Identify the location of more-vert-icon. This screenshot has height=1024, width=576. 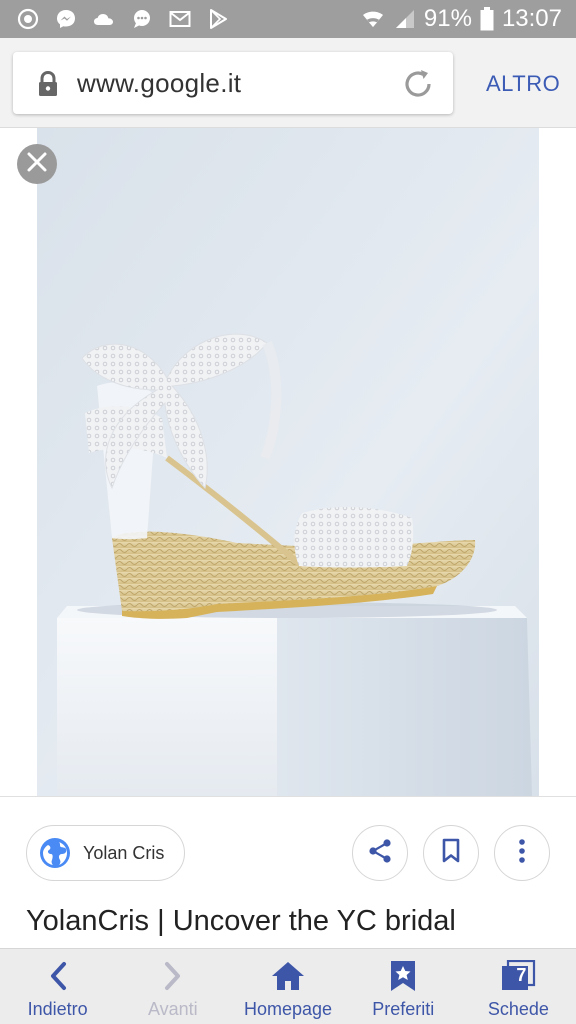
(522, 853).